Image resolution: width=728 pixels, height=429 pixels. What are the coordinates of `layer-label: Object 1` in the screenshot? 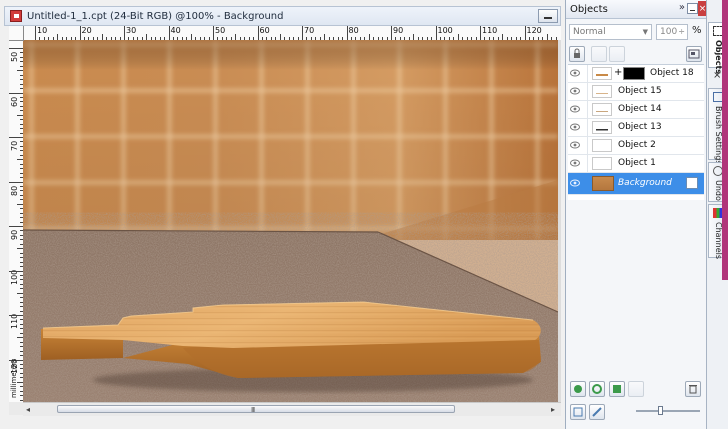 It's located at (637, 163).